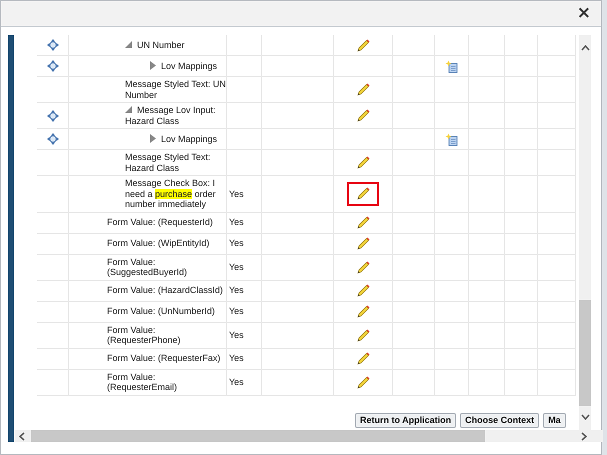  What do you see at coordinates (155, 45) in the screenshot?
I see `element-name: UN Number` at bounding box center [155, 45].